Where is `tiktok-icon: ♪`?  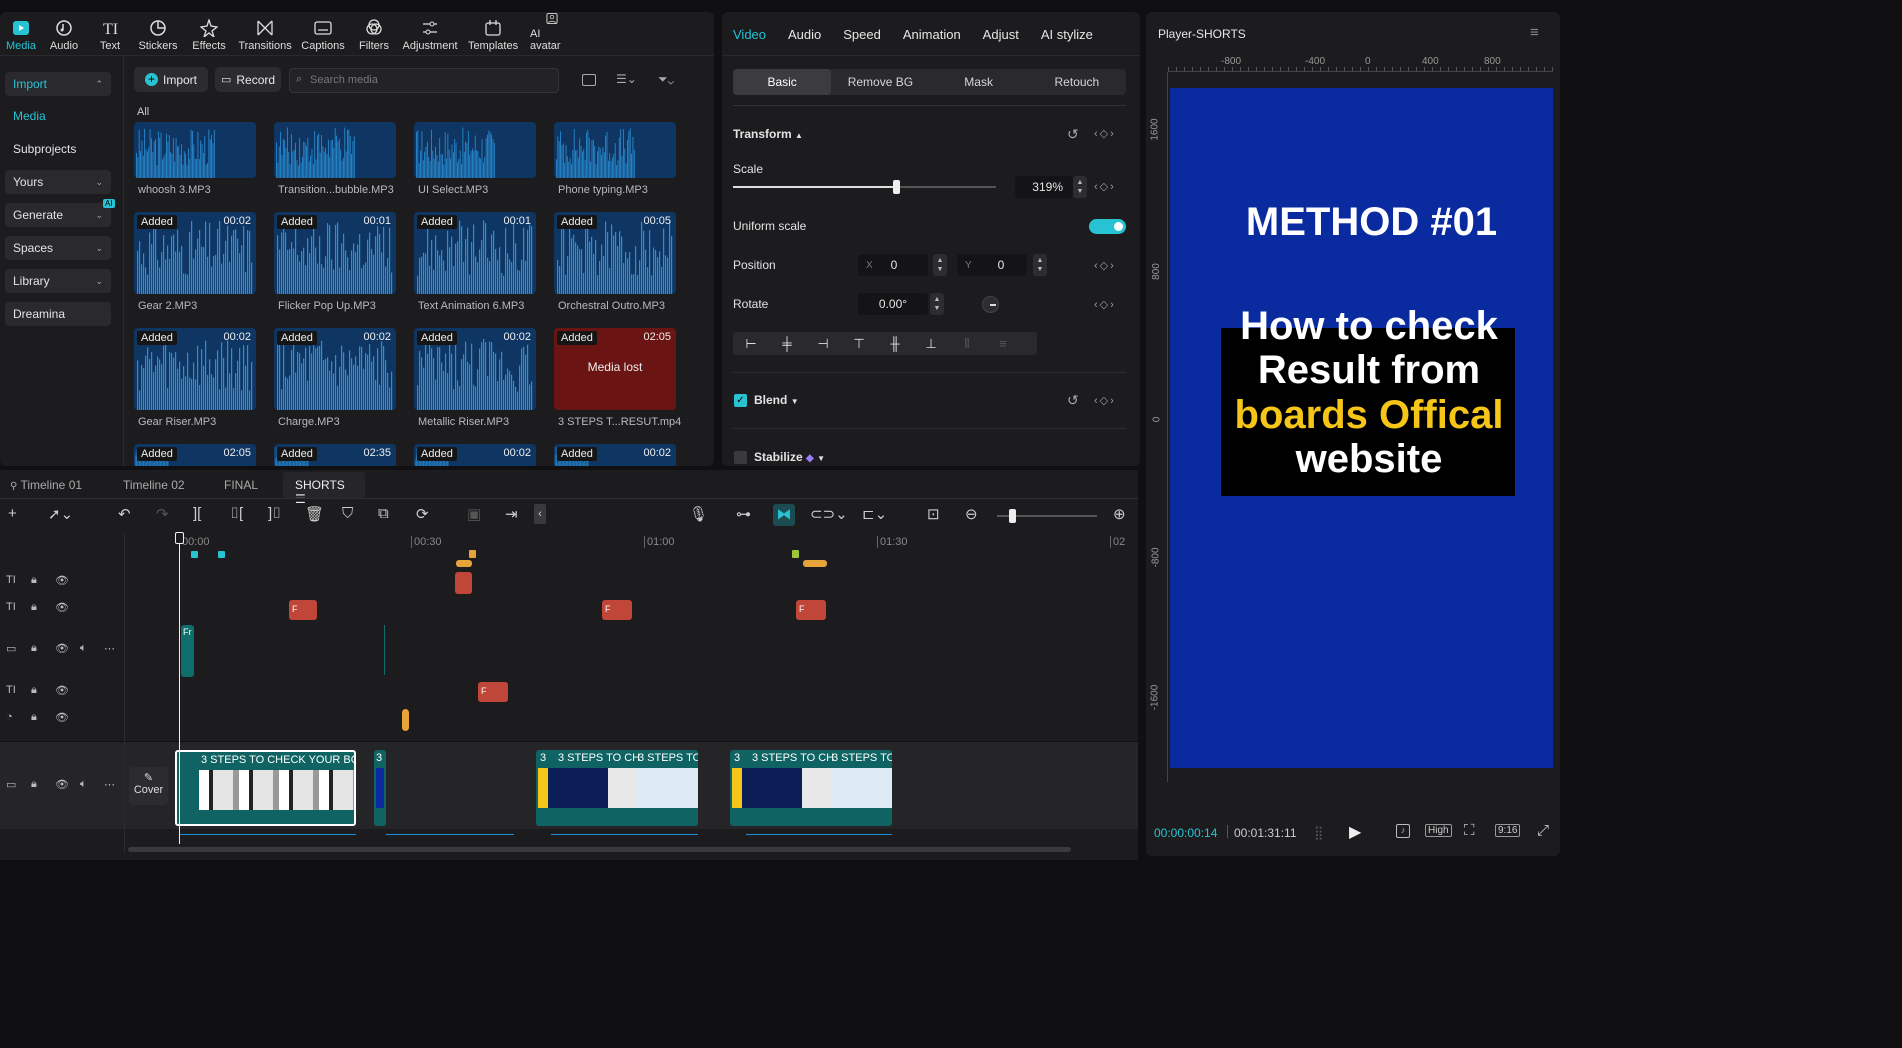
tiktok-icon: ♪ is located at coordinates (1403, 831).